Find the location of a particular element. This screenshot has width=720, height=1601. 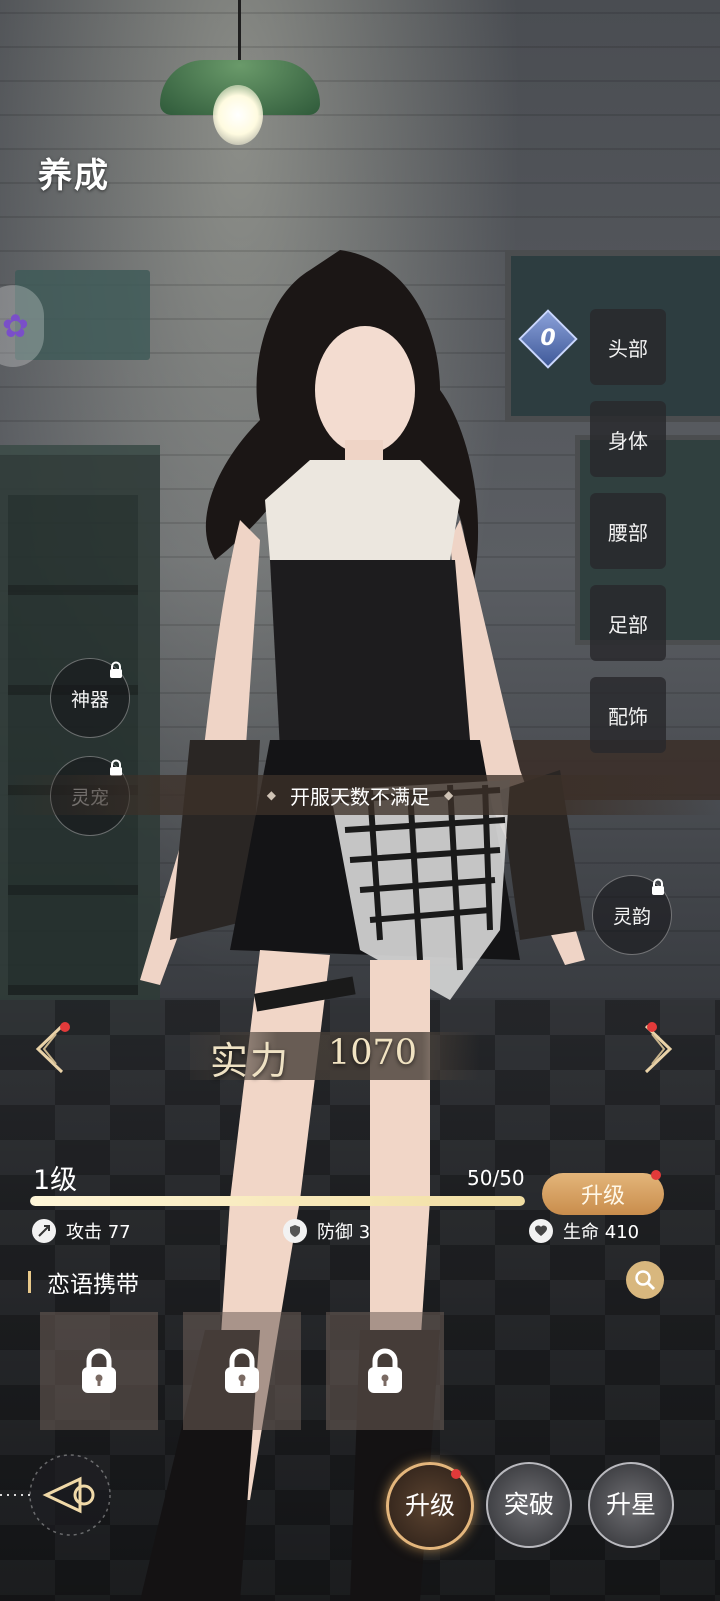

attack-value: 攻击 77 is located at coordinates (98, 1232).